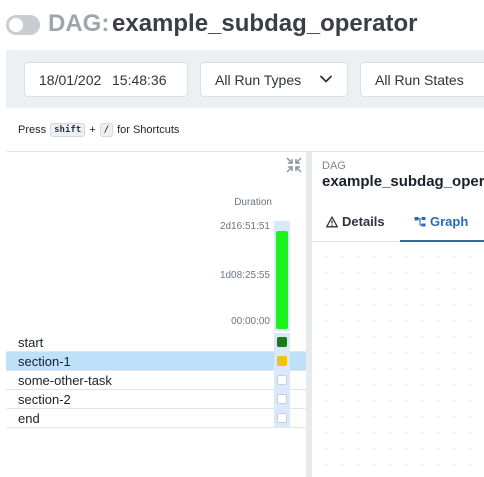  I want to click on dag-title: example_subdag_operator, so click(265, 23).